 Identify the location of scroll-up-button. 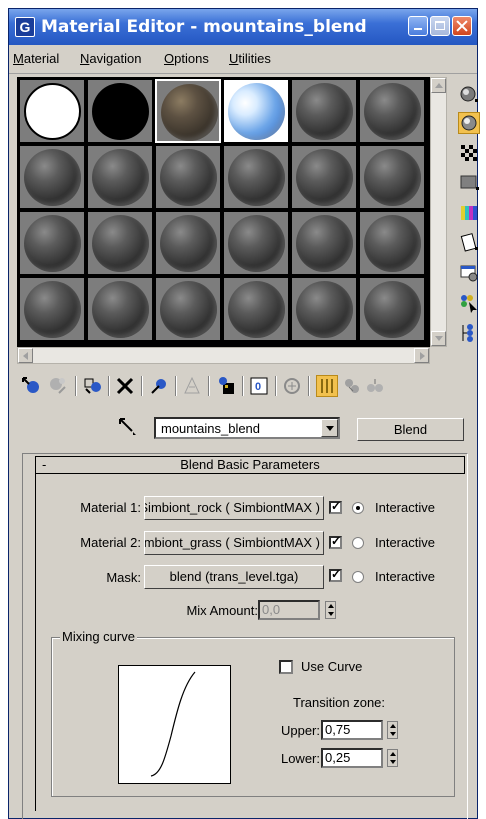
(438, 85).